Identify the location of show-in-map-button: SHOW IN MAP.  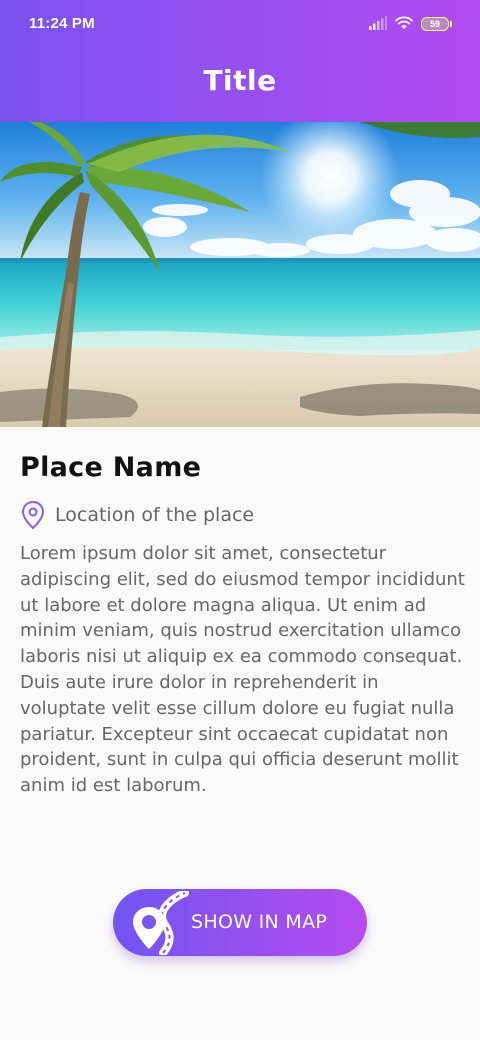
(240, 923).